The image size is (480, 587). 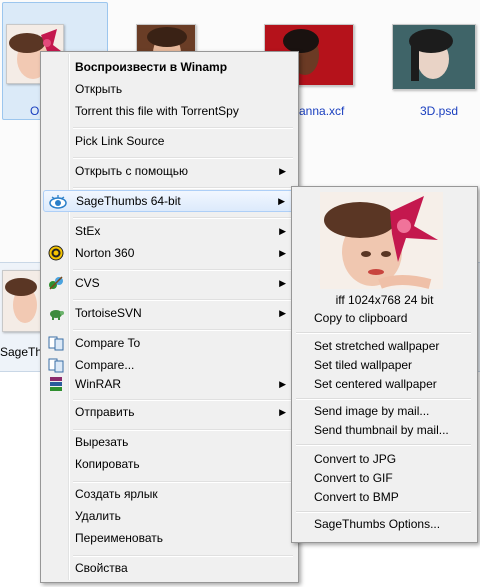 What do you see at coordinates (169, 384) in the screenshot?
I see `menu-item-winrar: WinRAR ▶` at bounding box center [169, 384].